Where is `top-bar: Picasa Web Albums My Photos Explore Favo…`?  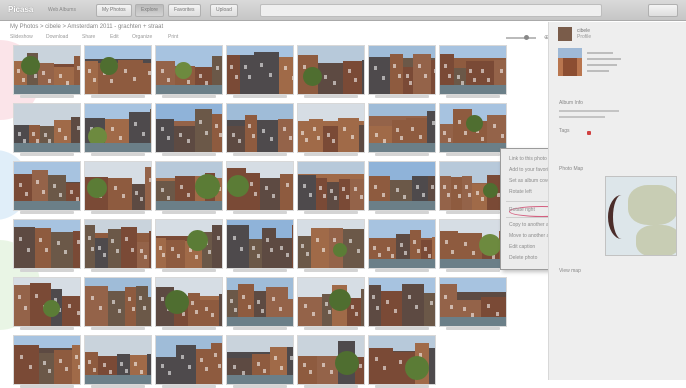
top-bar: Picasa Web Albums My Photos Explore Favo… is located at coordinates (343, 10).